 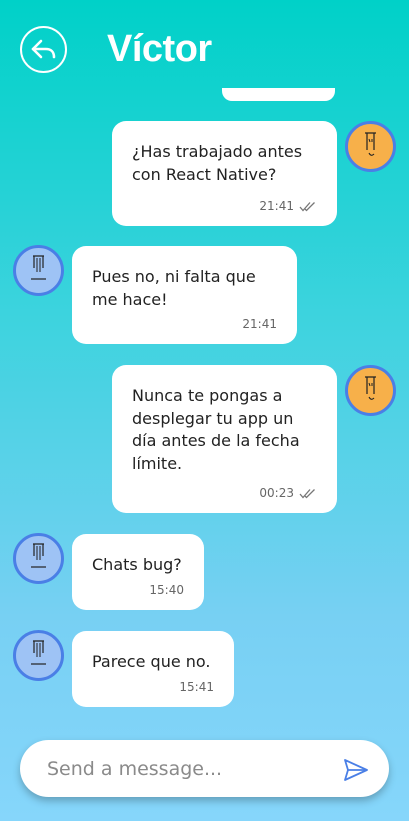 I want to click on back-arrow-icon, so click(x=43, y=48).